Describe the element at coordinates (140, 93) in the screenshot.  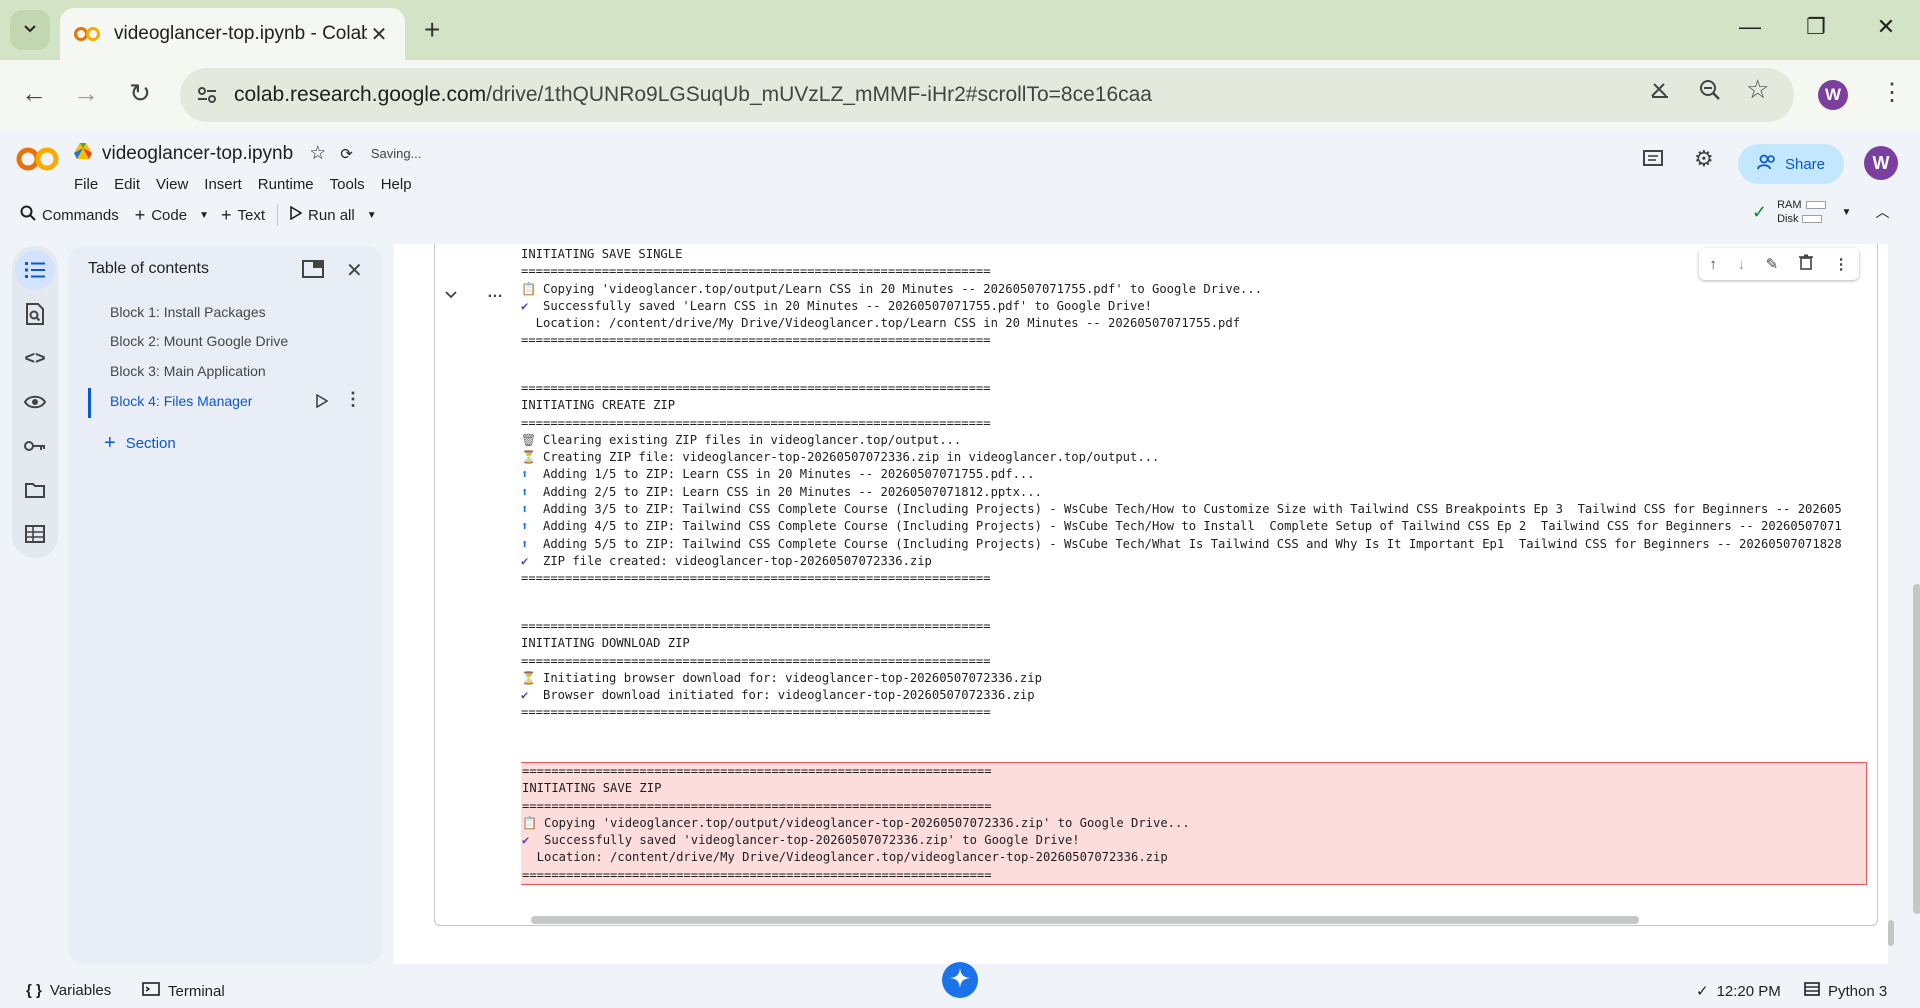
I see `reload-icon: ↻` at that location.